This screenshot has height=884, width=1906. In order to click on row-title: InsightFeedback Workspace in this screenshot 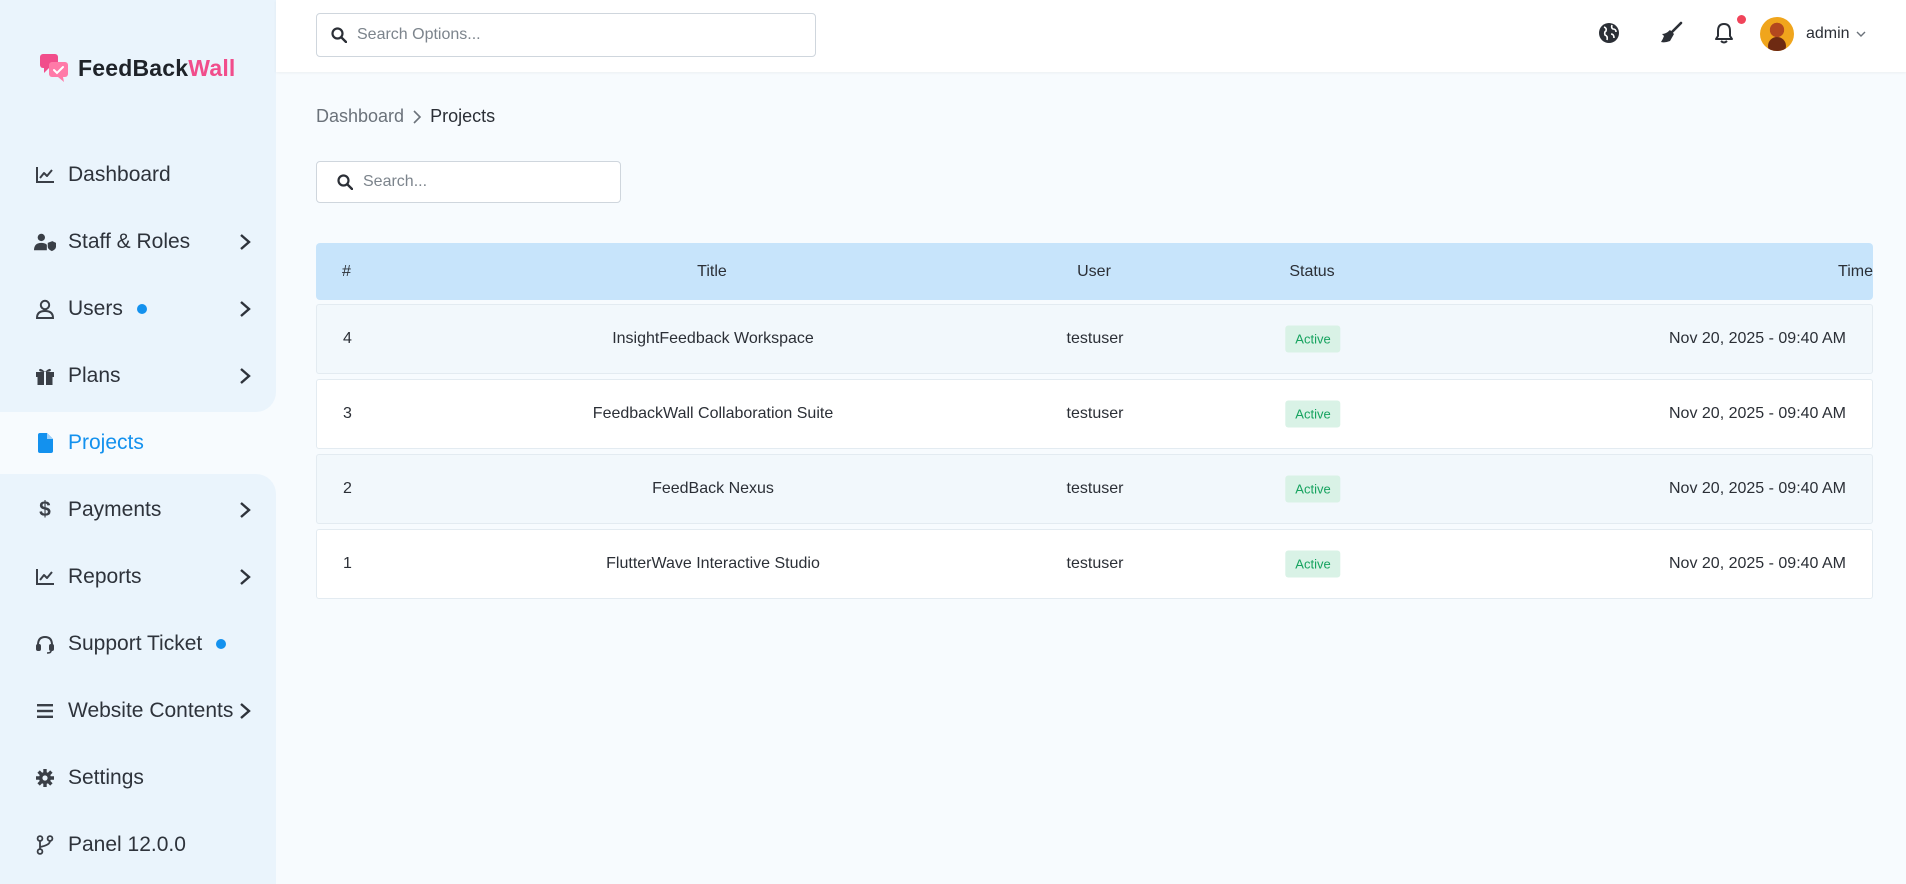, I will do `click(713, 338)`.